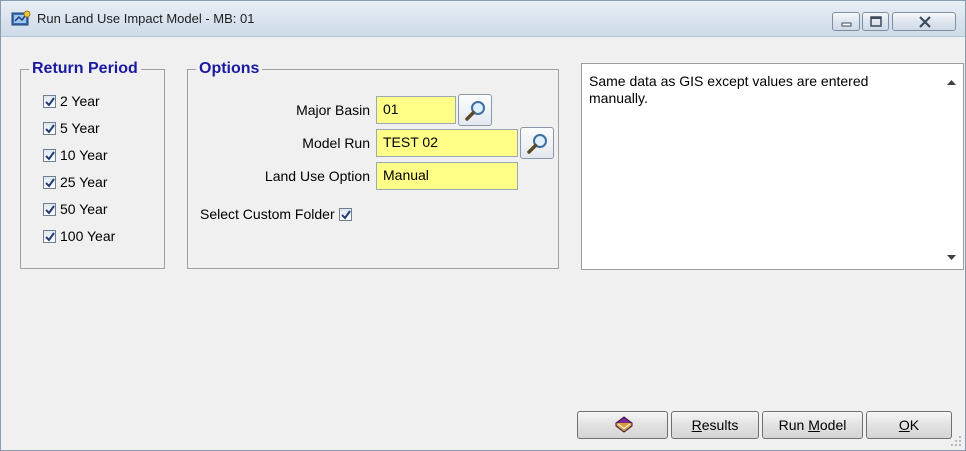 This screenshot has width=966, height=451. Describe the element at coordinates (21, 18) in the screenshot. I see `app-icon` at that location.